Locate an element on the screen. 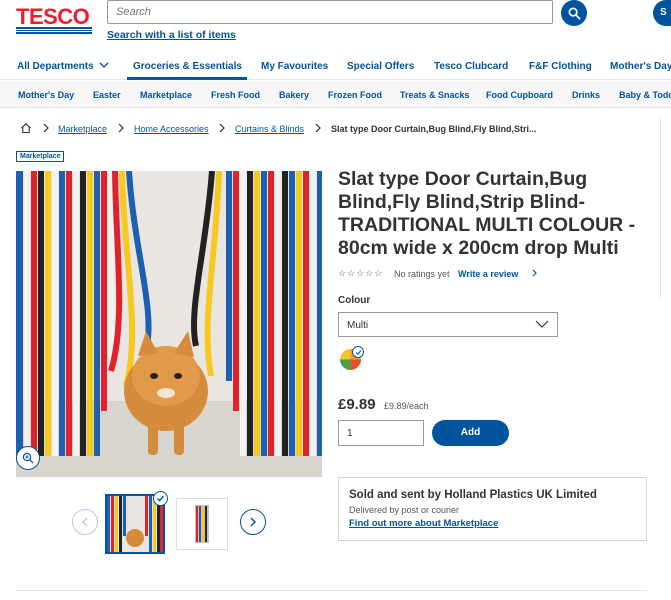 The image size is (671, 600). unit-price: £9.89/each is located at coordinates (406, 406).